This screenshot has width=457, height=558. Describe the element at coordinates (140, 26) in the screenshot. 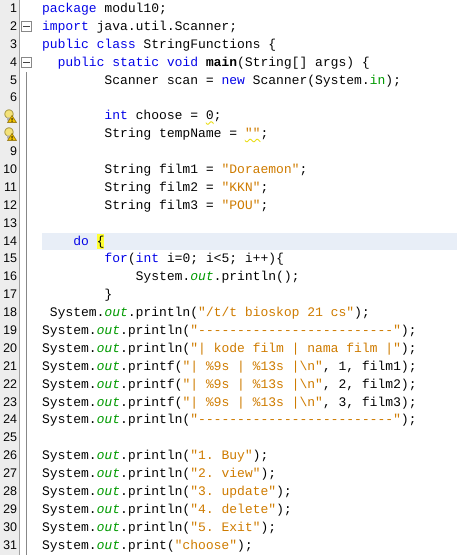

I see `code-line: import java.util.Scanner;` at that location.